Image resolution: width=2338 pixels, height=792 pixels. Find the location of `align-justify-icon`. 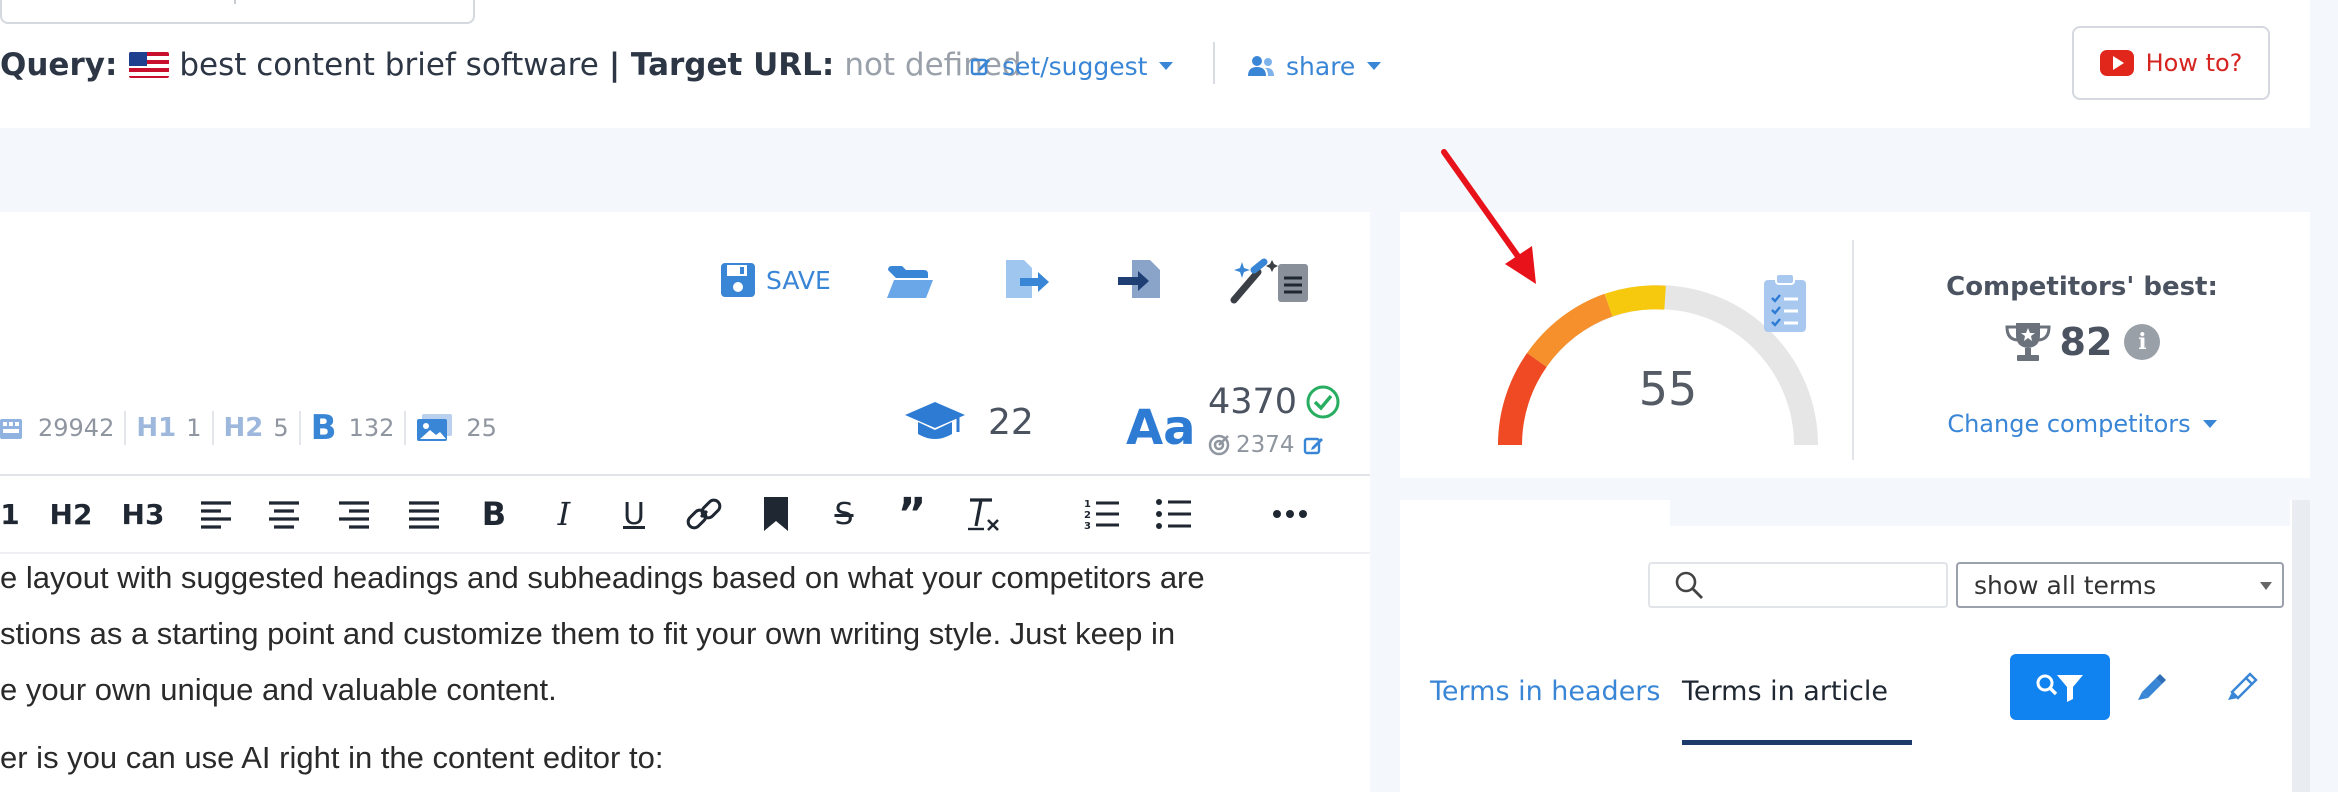

align-justify-icon is located at coordinates (424, 514).